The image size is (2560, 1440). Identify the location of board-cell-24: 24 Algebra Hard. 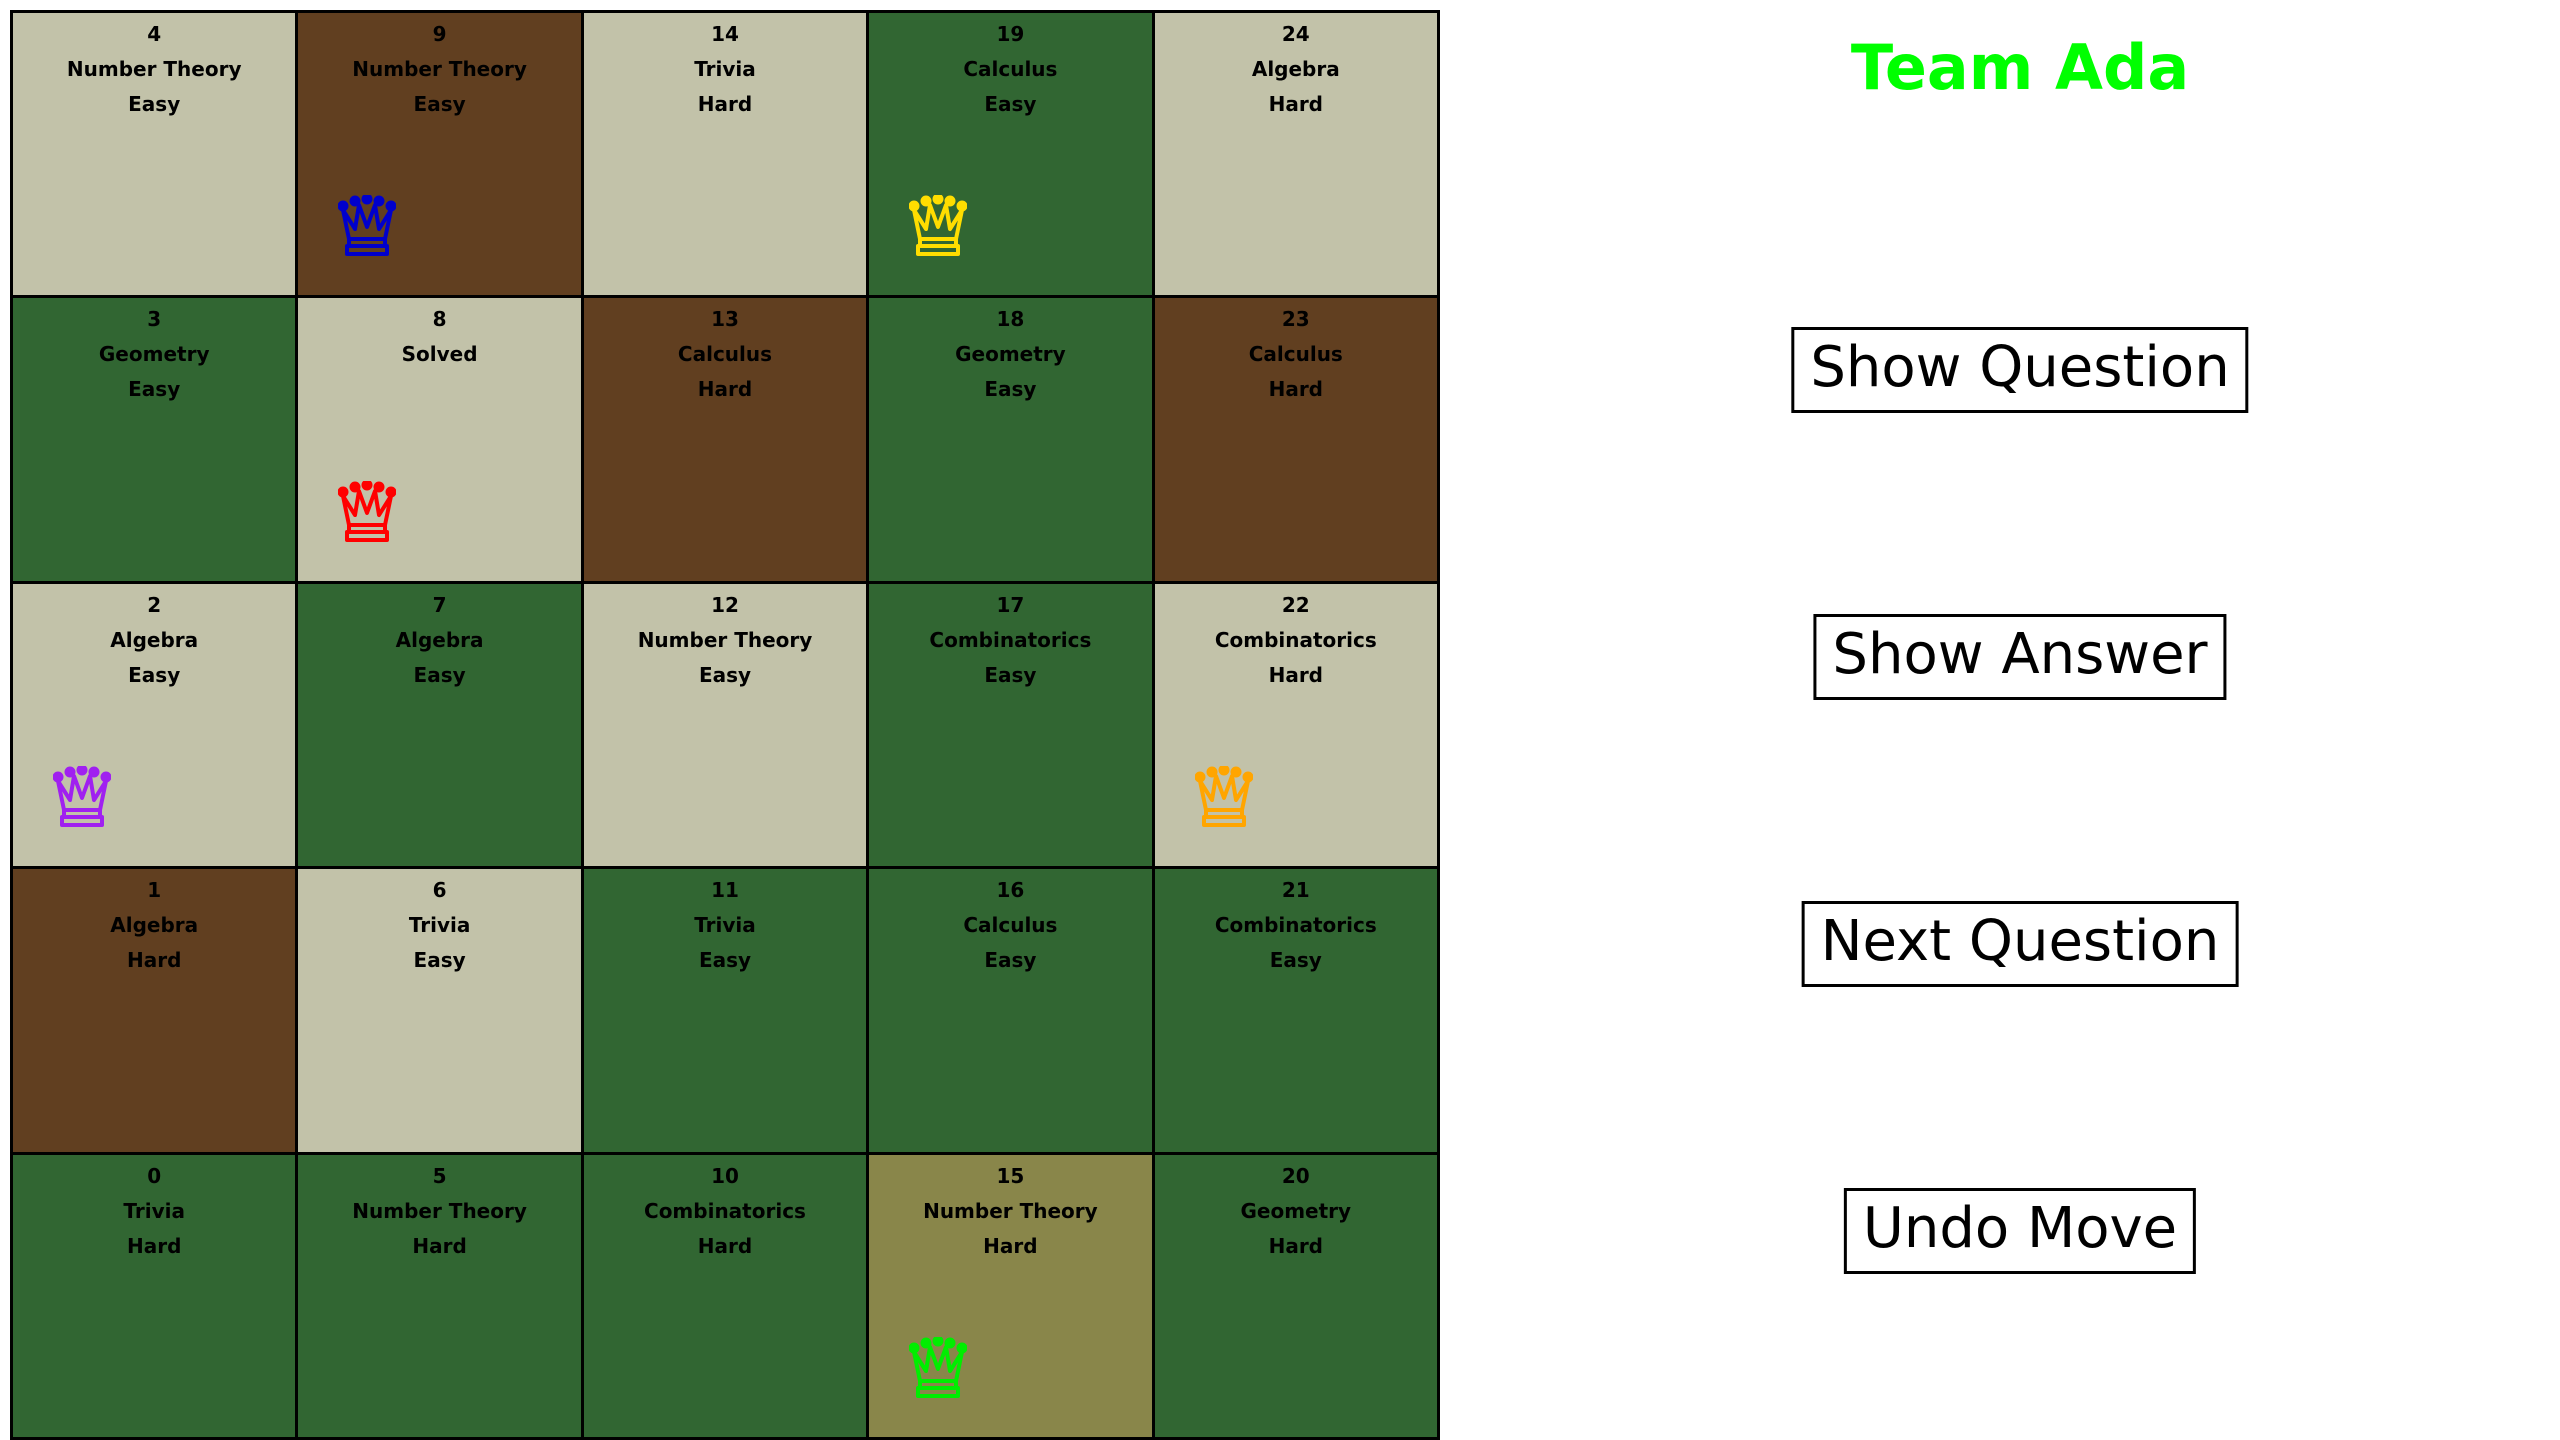
(1297, 156).